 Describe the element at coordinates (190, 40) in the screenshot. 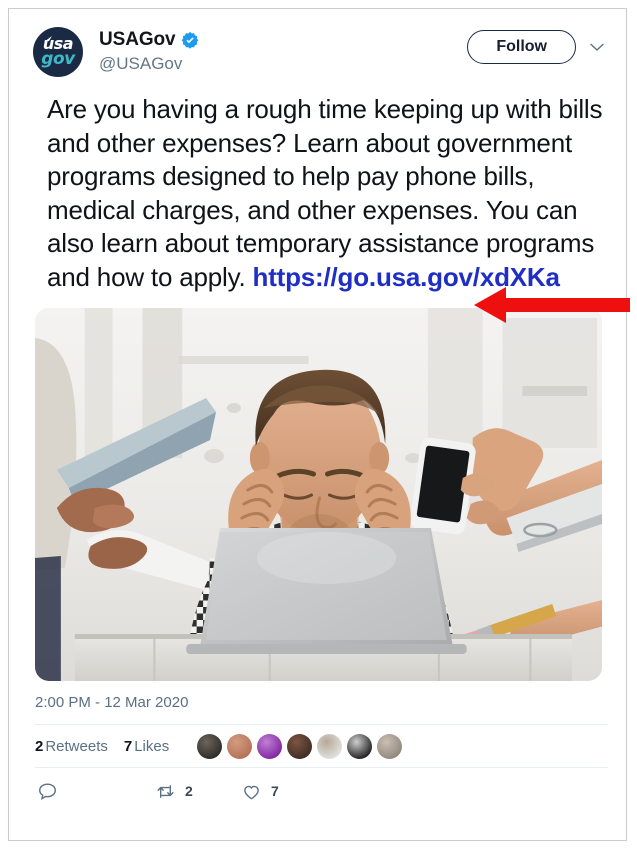

I see `verified-badge-icon` at that location.